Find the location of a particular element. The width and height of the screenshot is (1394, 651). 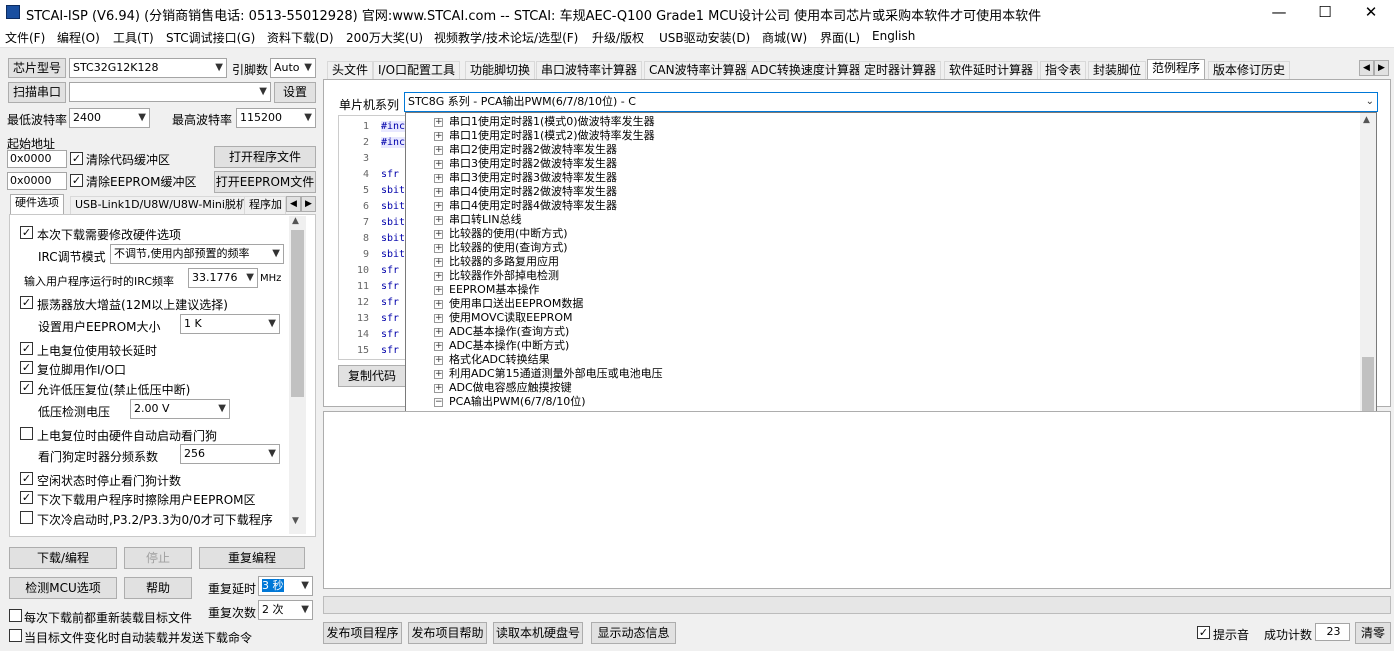

tree-item: 比较器的使用(查询方式) is located at coordinates (508, 248).